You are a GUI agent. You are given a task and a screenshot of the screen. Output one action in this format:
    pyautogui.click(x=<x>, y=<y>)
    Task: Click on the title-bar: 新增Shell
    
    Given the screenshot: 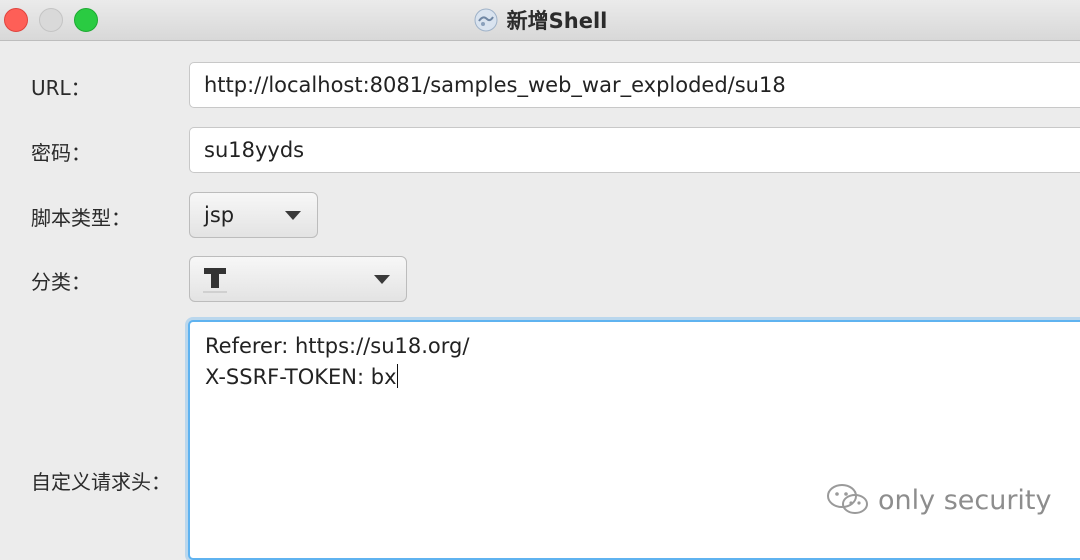 What is the action you would take?
    pyautogui.click(x=540, y=20)
    